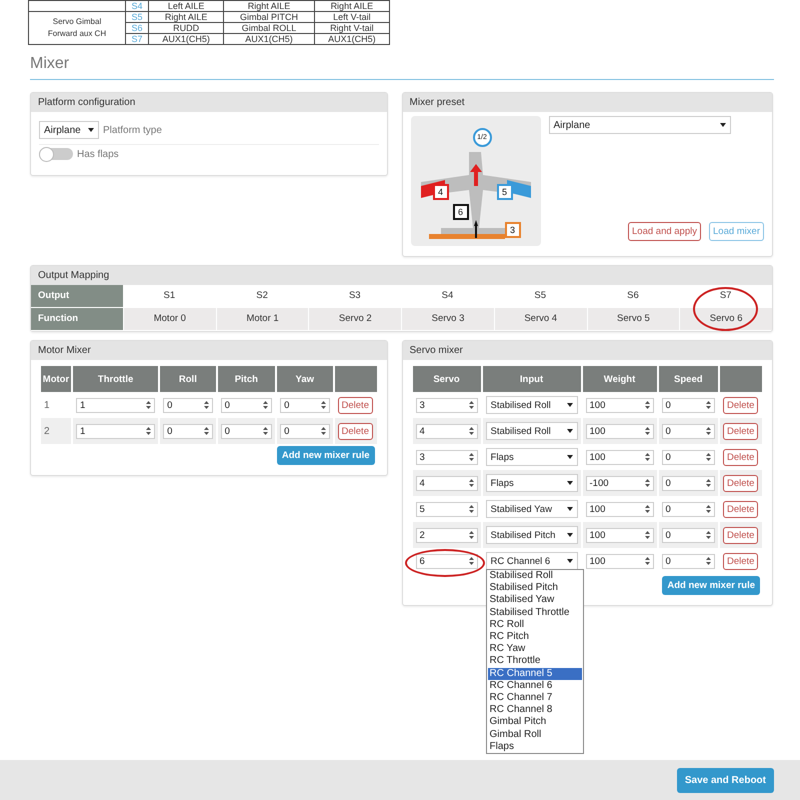  What do you see at coordinates (535, 698) in the screenshot?
I see `dropdown-option: RC Channel 7` at bounding box center [535, 698].